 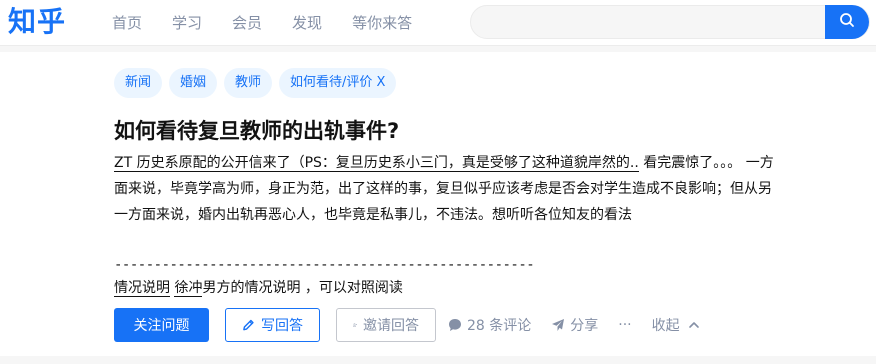 I want to click on write-answer-button: 写回答, so click(x=272, y=325).